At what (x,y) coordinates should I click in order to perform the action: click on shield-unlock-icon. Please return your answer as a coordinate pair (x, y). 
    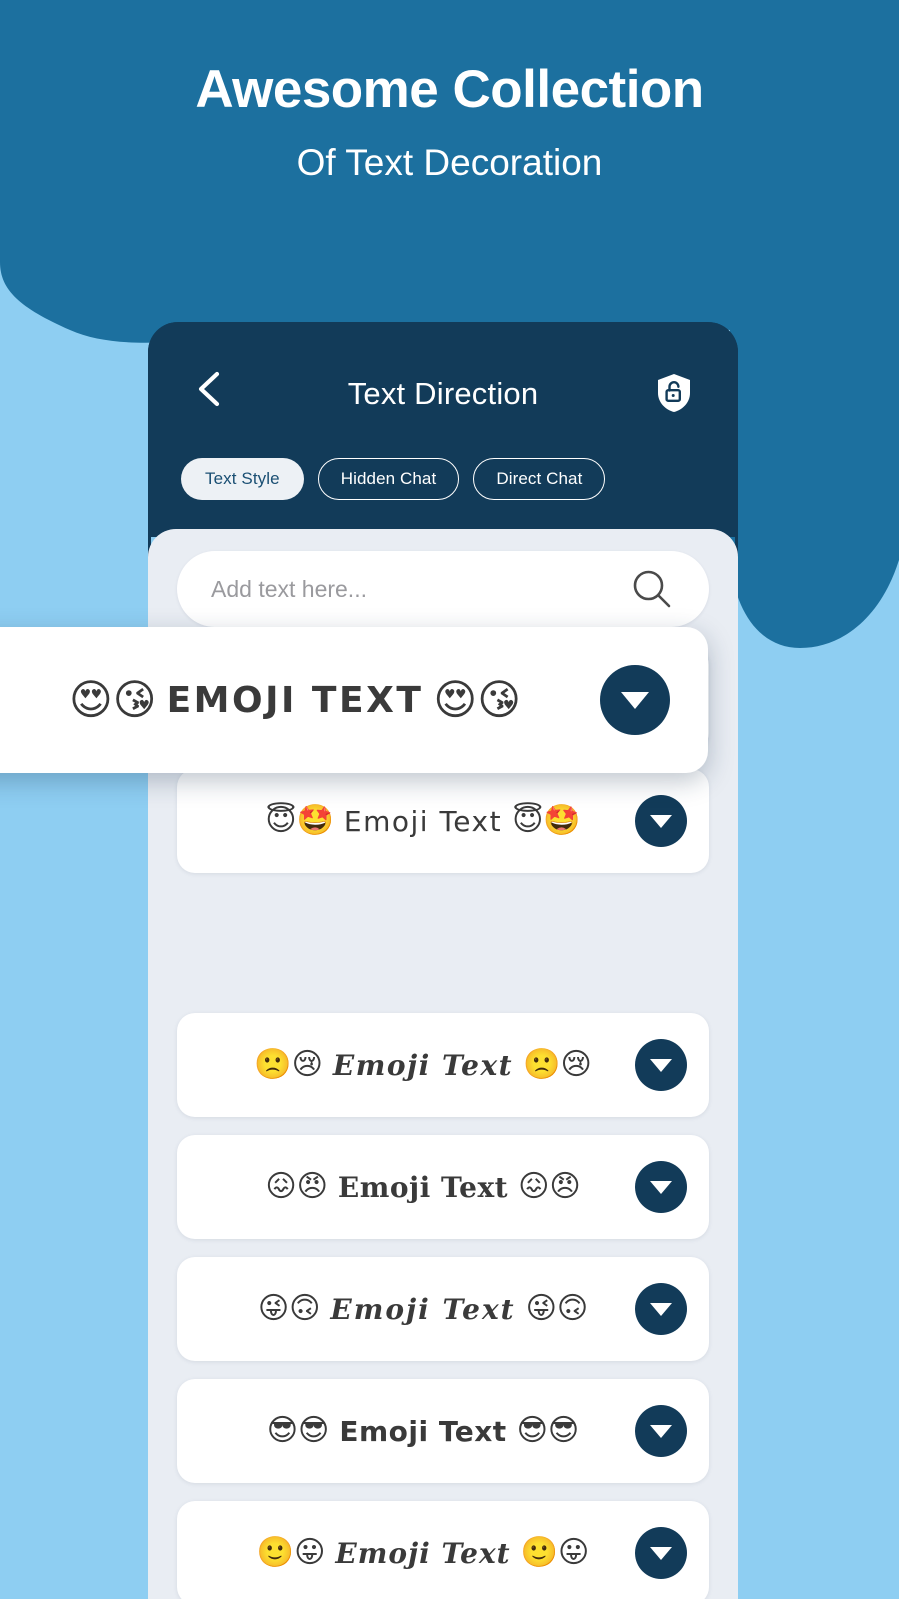
    Looking at the image, I should click on (674, 393).